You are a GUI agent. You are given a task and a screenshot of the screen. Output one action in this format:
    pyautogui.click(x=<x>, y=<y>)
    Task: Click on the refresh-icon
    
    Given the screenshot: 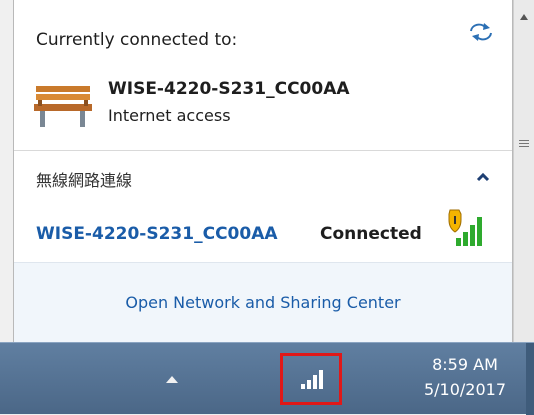 What is the action you would take?
    pyautogui.click(x=481, y=32)
    